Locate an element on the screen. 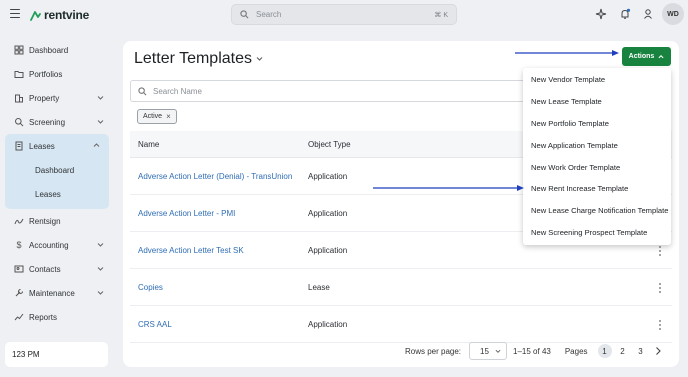 The width and height of the screenshot is (688, 377). search-shortcut: ⌘ K is located at coordinates (441, 15).